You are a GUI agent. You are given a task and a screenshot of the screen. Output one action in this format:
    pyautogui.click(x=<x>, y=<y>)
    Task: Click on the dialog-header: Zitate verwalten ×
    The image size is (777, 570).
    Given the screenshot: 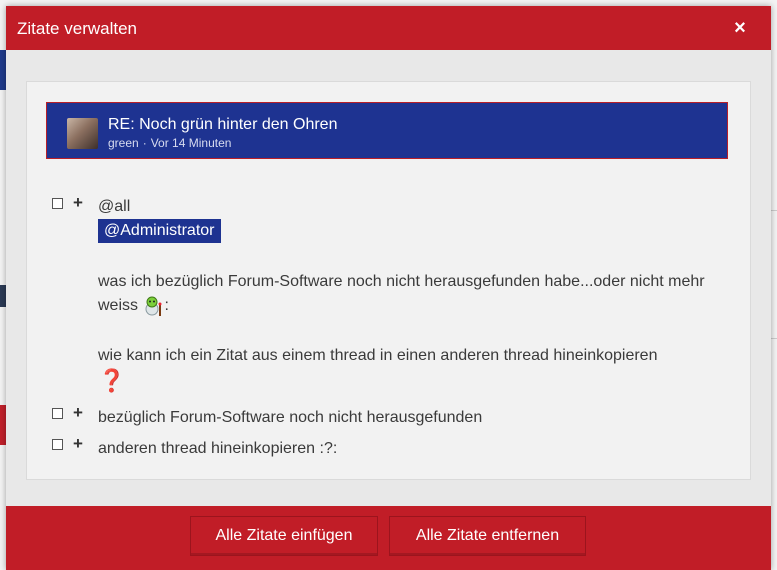 What is the action you would take?
    pyautogui.click(x=388, y=28)
    